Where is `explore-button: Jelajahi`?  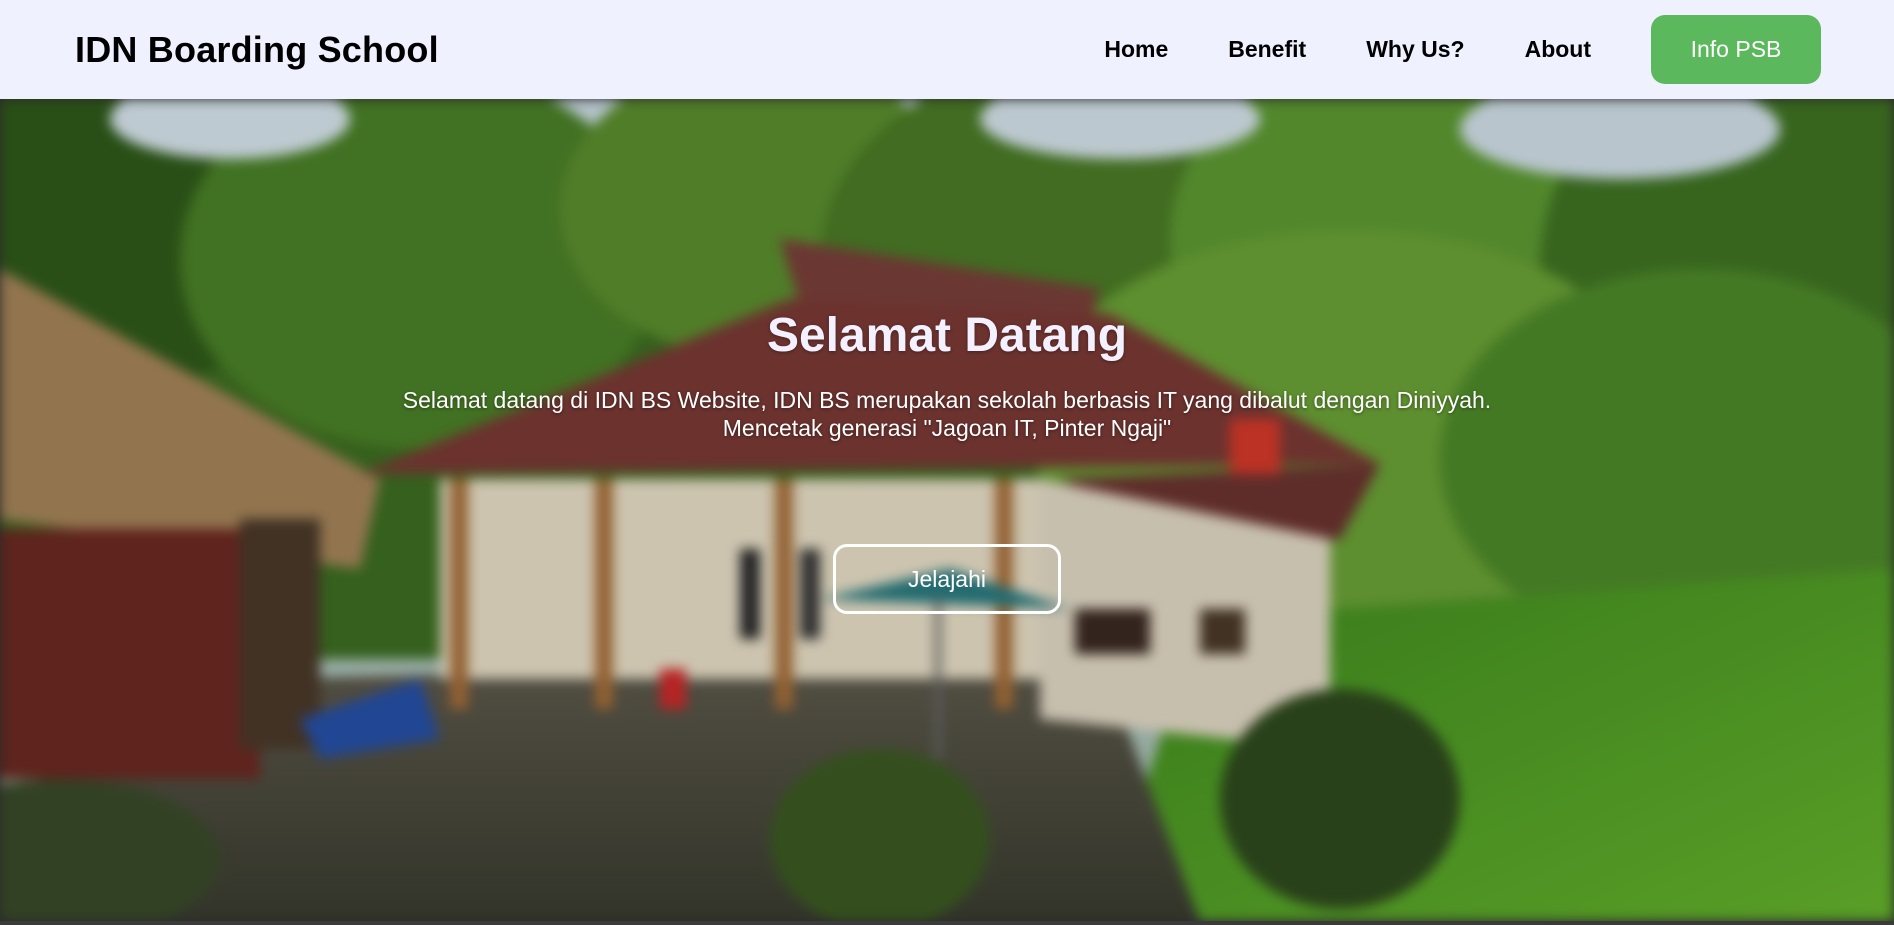
explore-button: Jelajahi is located at coordinates (947, 579).